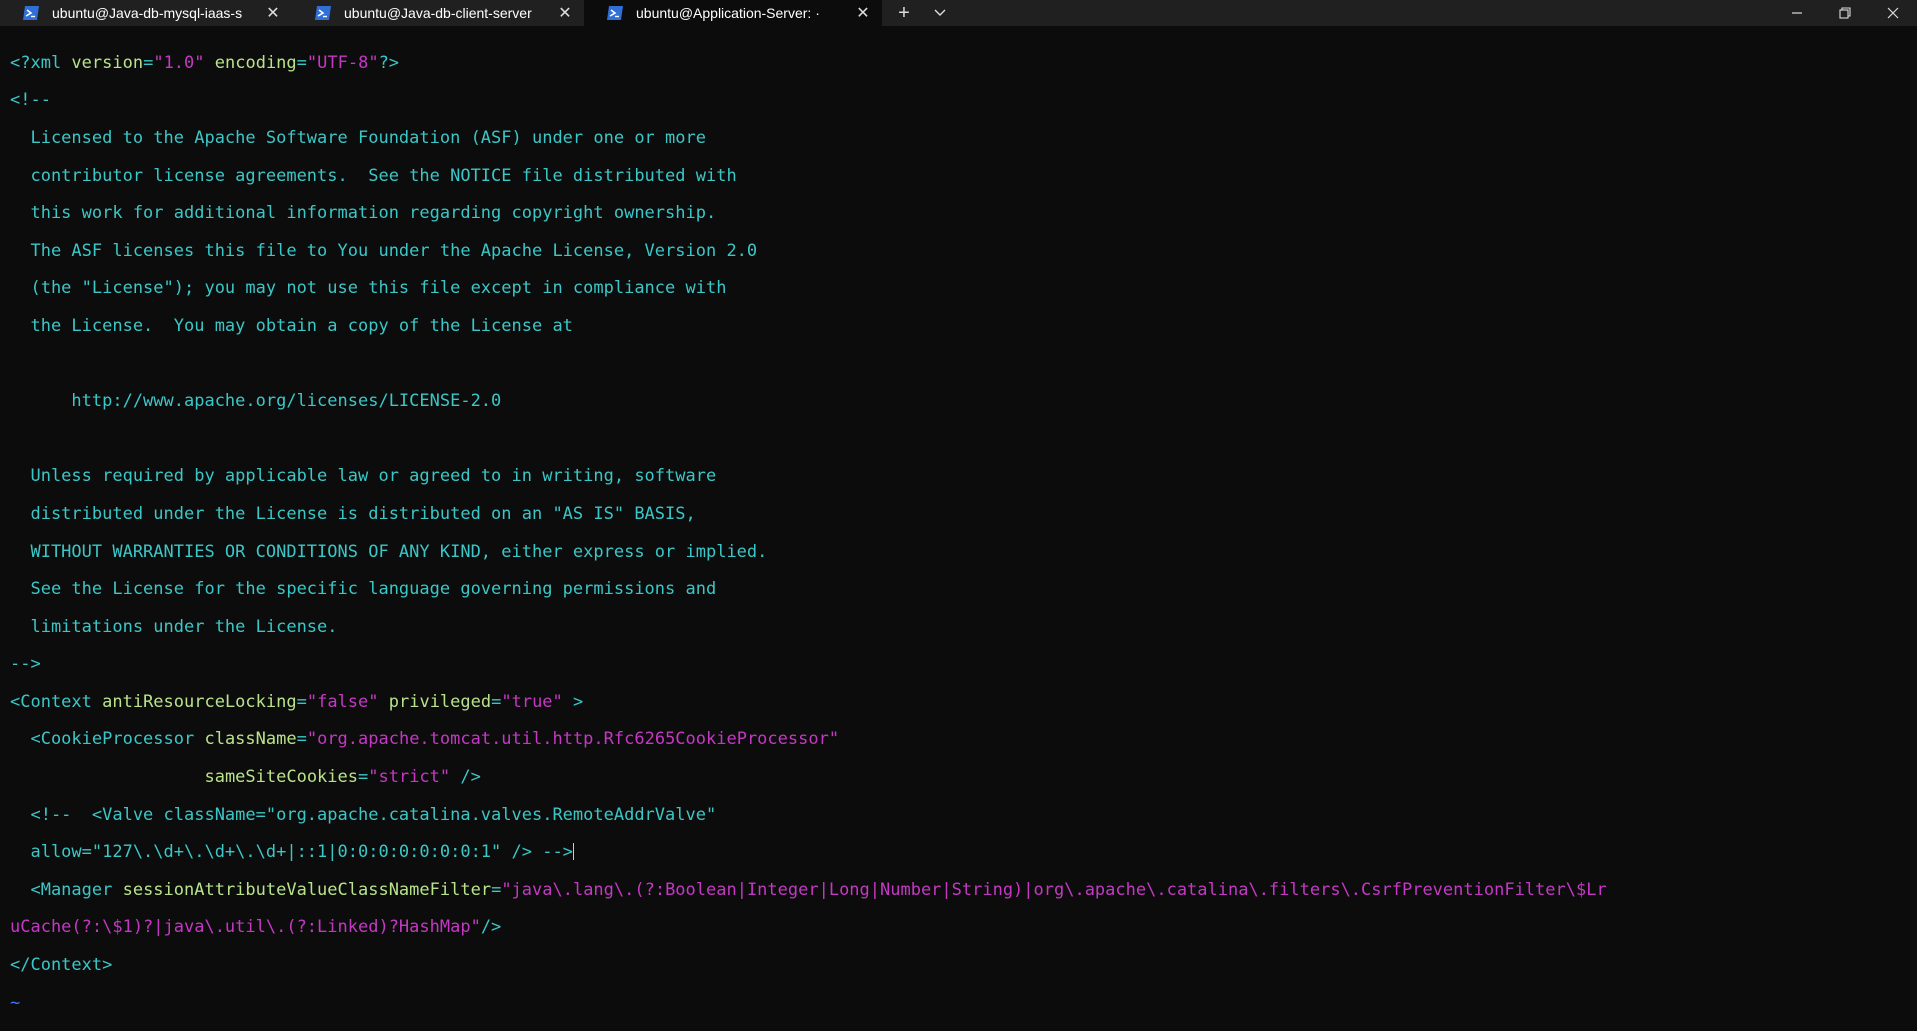 The height and width of the screenshot is (1031, 1917). I want to click on tab-java-db-client: ubuntu@Java-db-client-server ✕, so click(438, 13).